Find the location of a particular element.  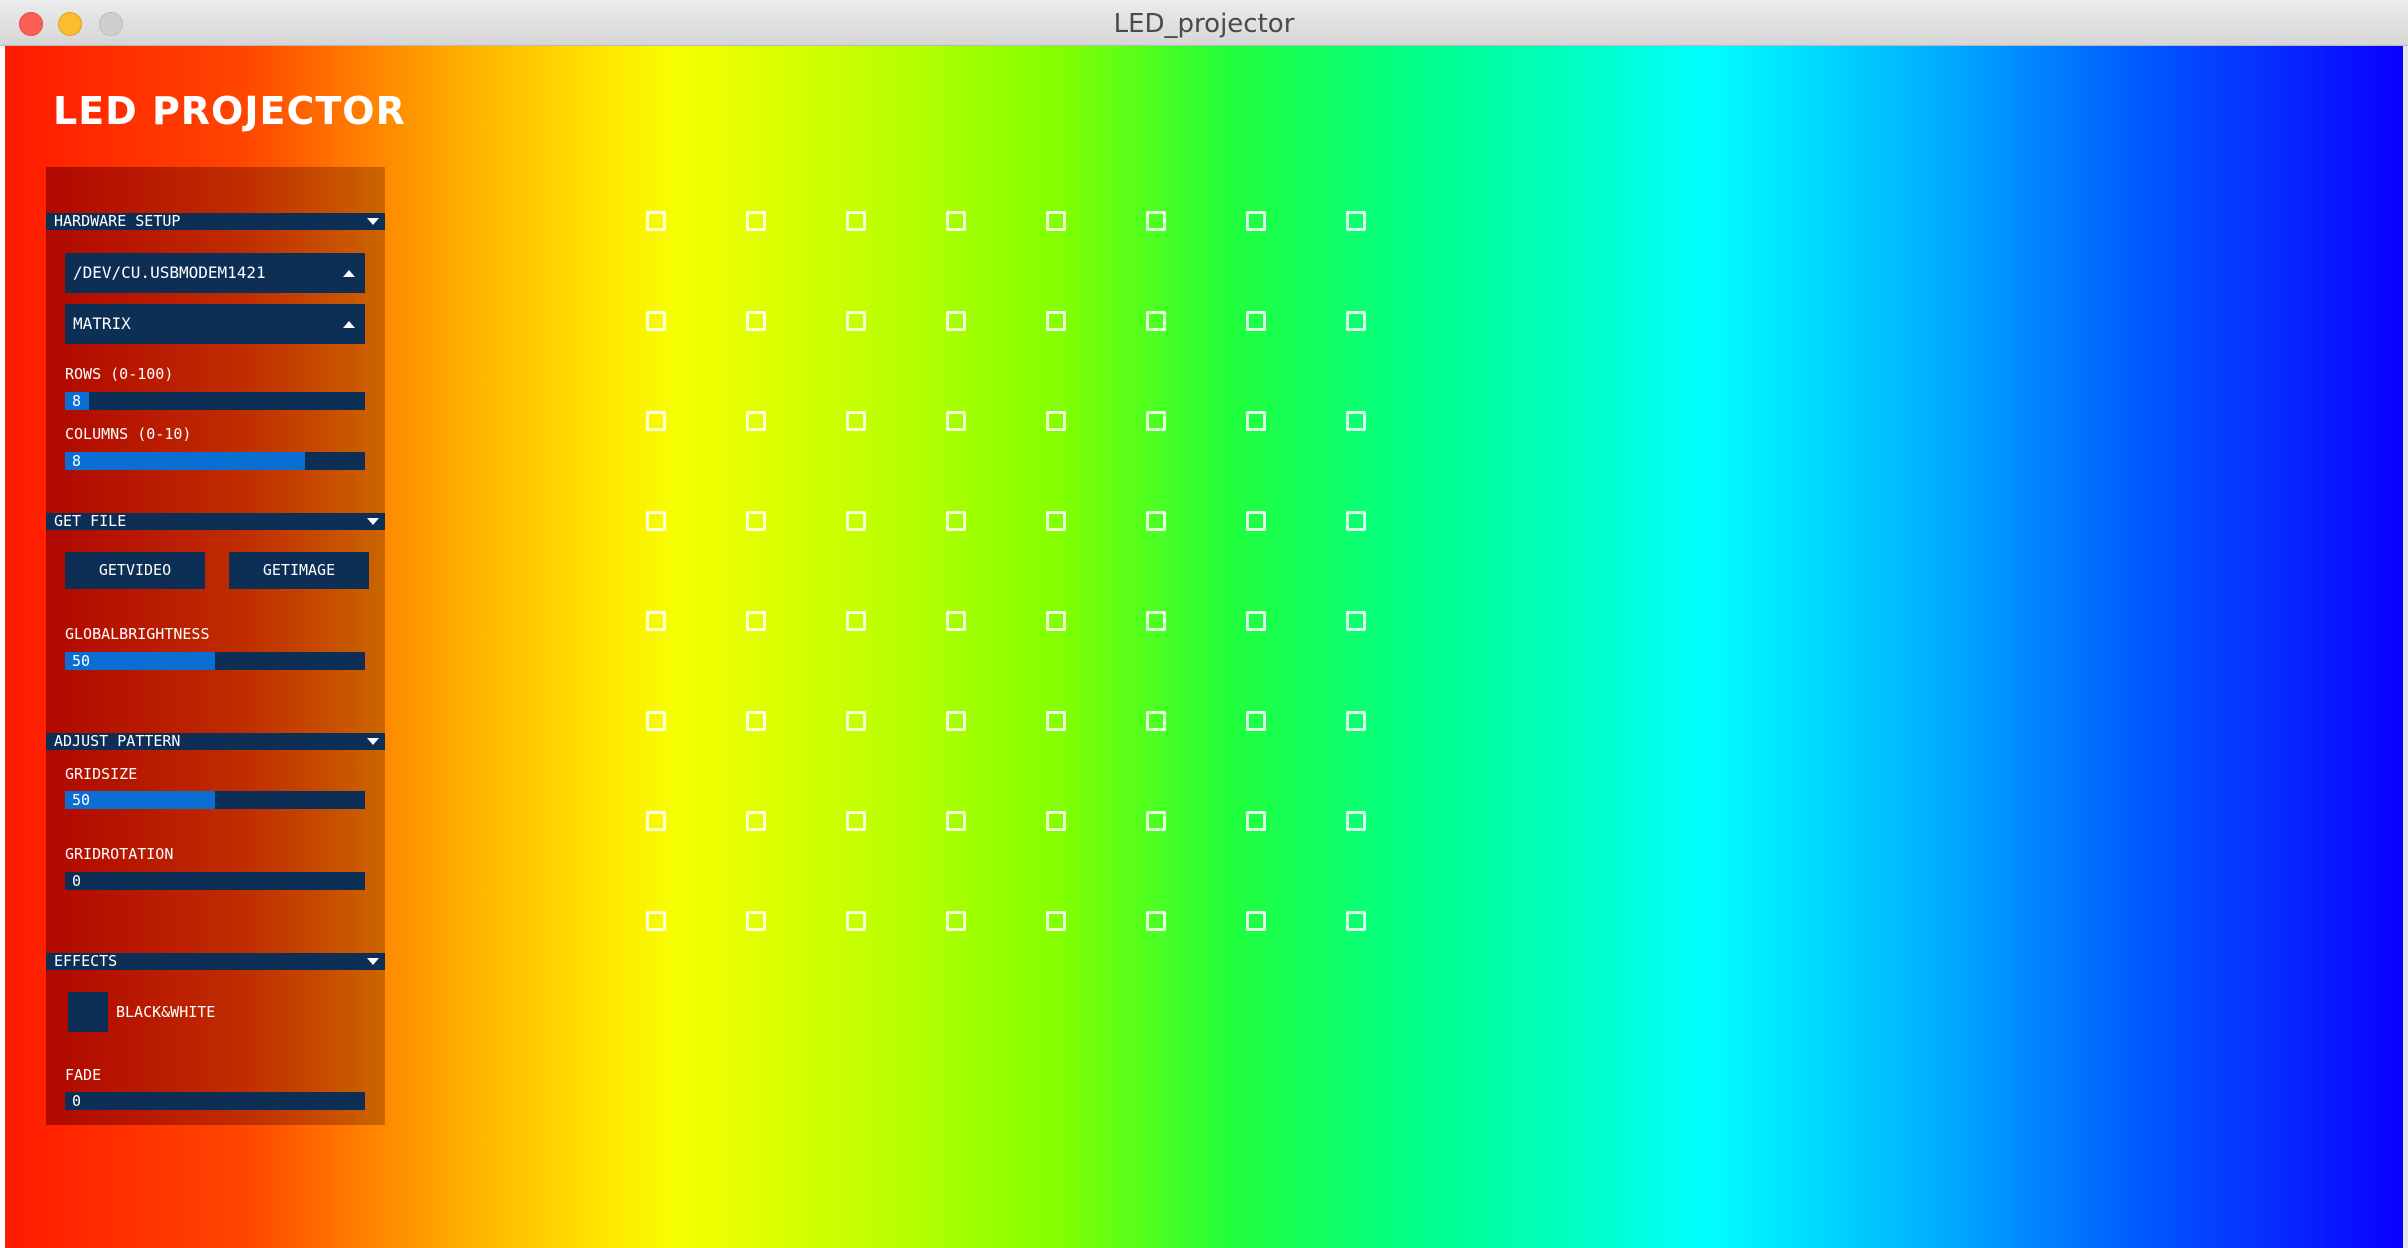

hardware-setup-header: HARDWARE SETUP is located at coordinates (215, 221).